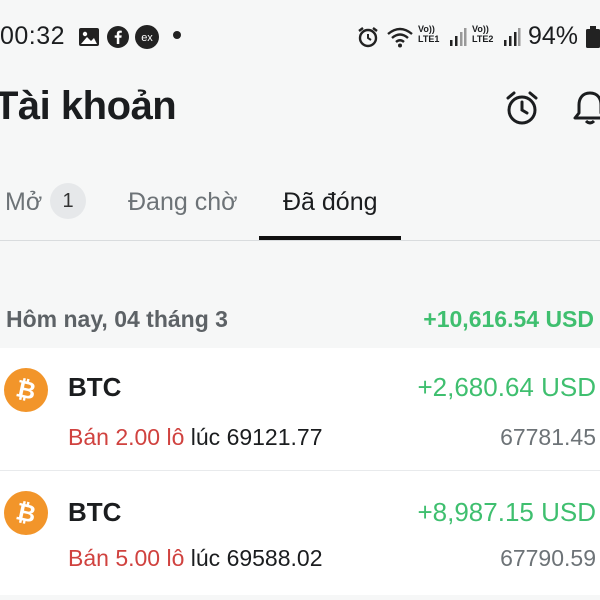 Image resolution: width=600 pixels, height=600 pixels. I want to click on tab-closed: Đã đóng, so click(330, 202).